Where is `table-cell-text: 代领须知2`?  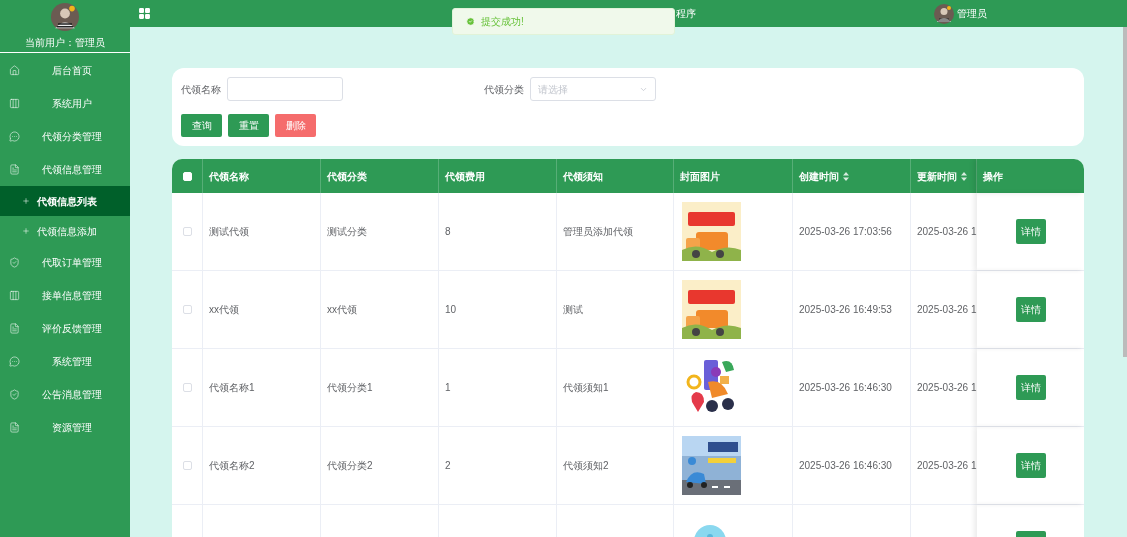
table-cell-text: 代领须知2 is located at coordinates (586, 466).